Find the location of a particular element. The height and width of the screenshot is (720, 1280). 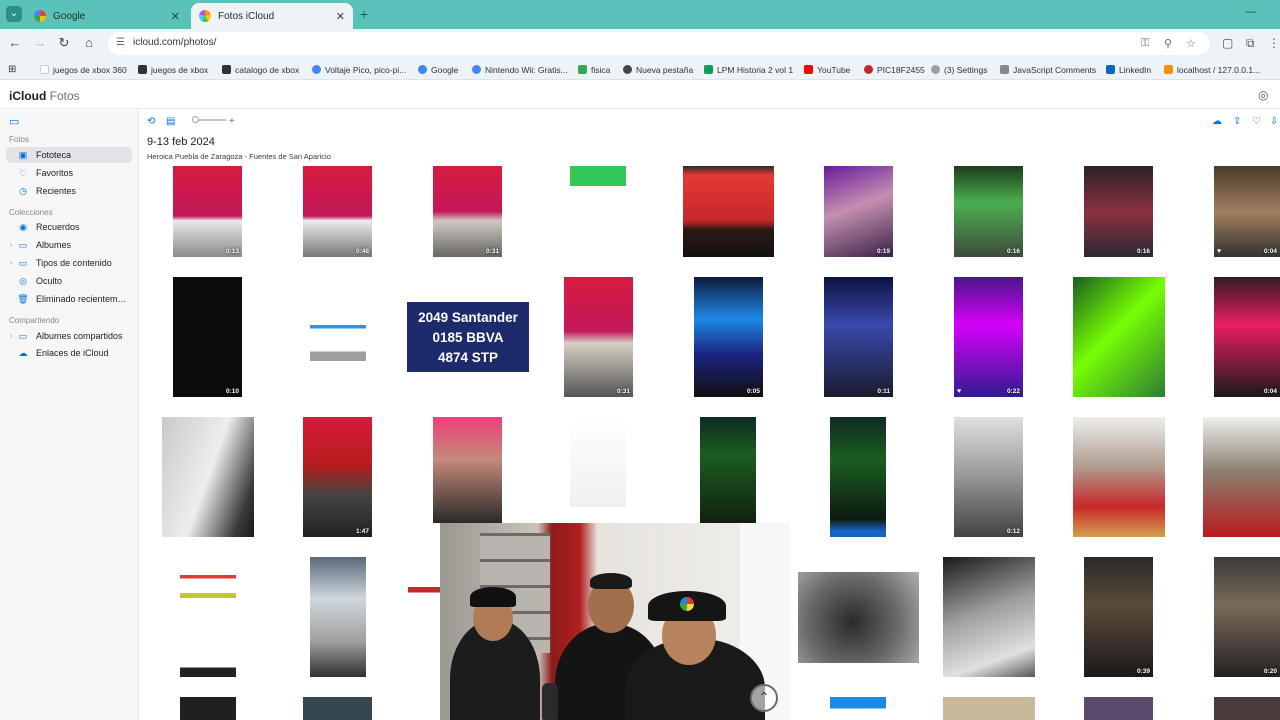

home-icon: ⌂ is located at coordinates (89, 42).